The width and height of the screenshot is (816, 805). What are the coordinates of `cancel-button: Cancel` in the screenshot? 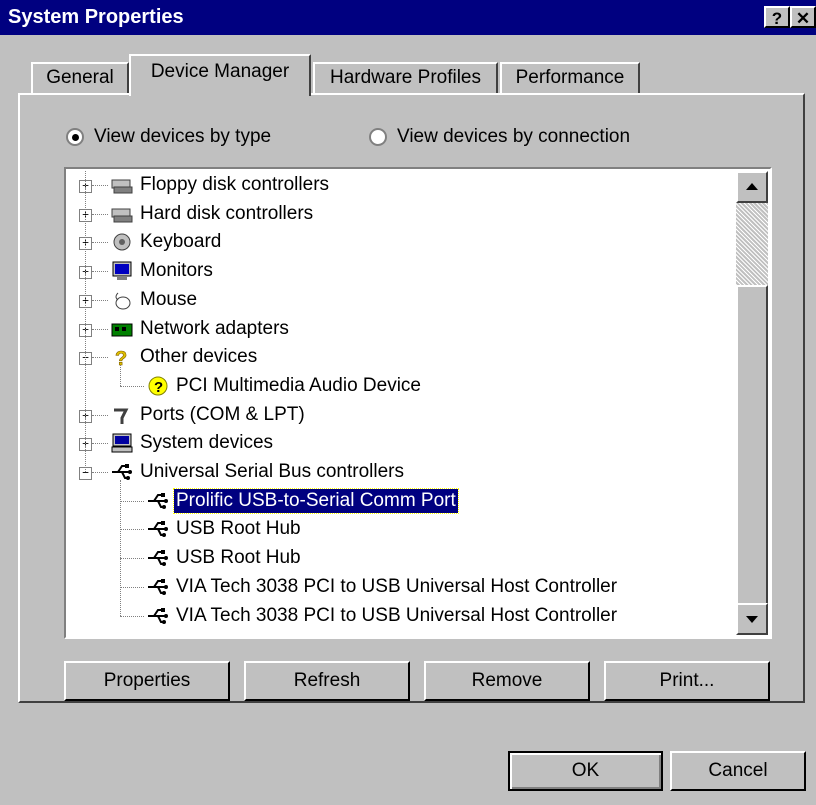 It's located at (738, 771).